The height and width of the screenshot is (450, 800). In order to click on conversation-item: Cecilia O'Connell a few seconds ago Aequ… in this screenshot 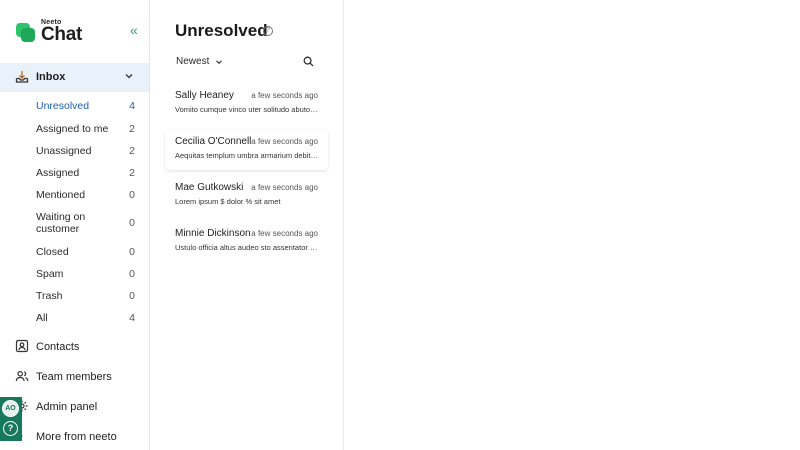, I will do `click(246, 150)`.